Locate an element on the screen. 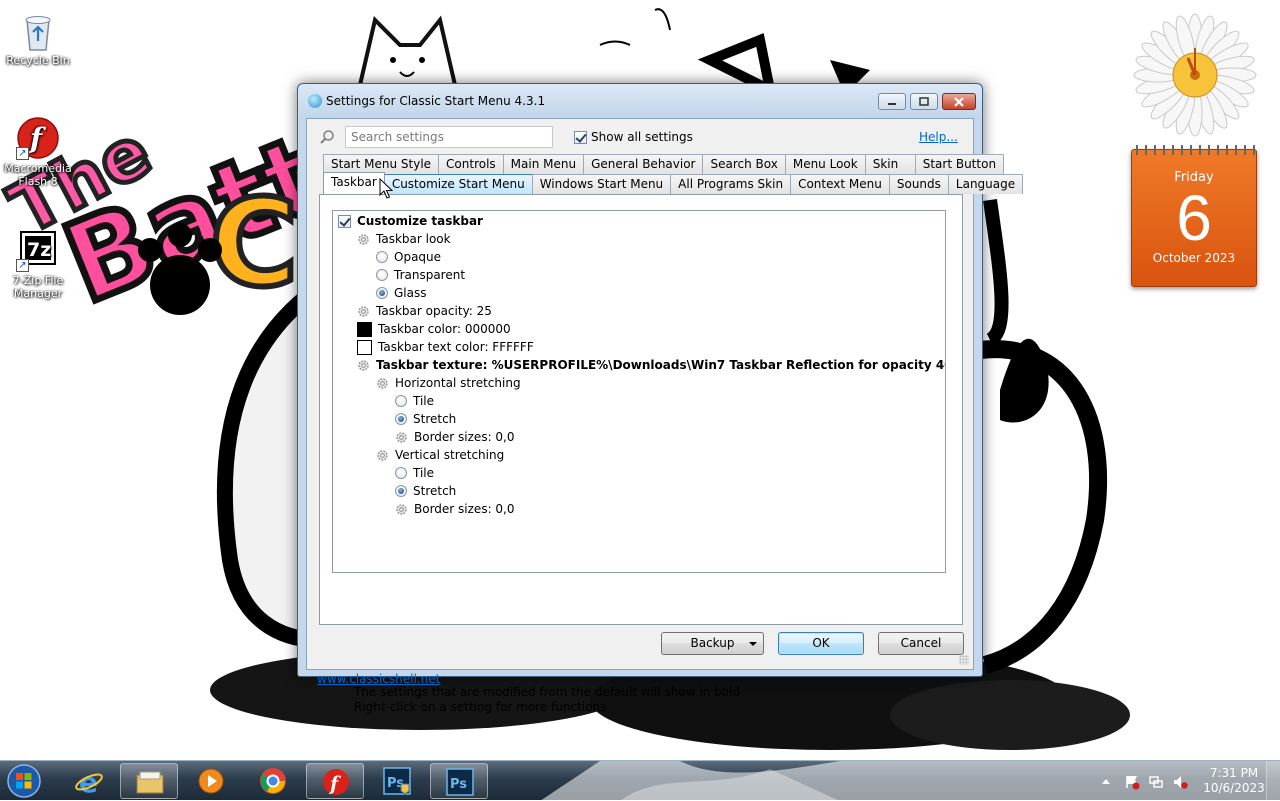 The image size is (1280, 801). tab-sounds: Sounds is located at coordinates (918, 184).